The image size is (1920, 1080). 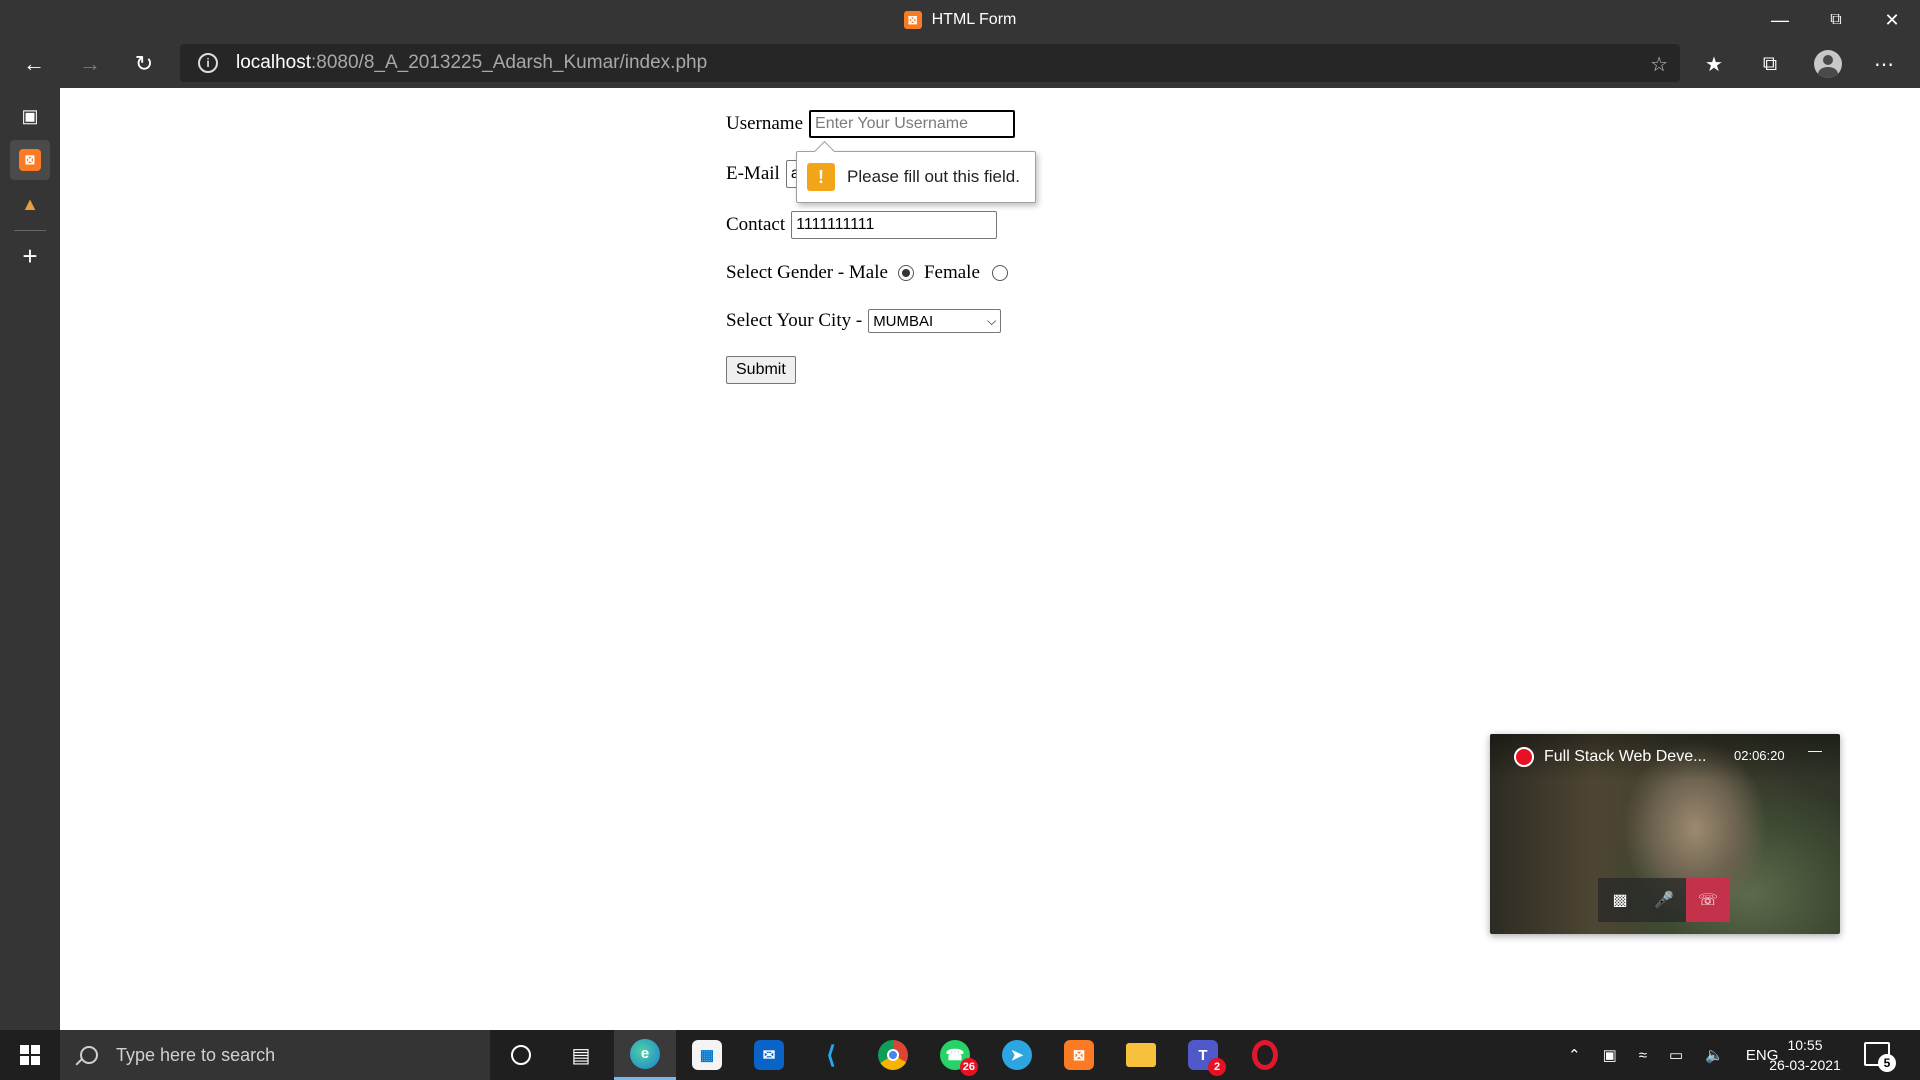 I want to click on taskbar-file-explorer, so click(x=1141, y=1055).